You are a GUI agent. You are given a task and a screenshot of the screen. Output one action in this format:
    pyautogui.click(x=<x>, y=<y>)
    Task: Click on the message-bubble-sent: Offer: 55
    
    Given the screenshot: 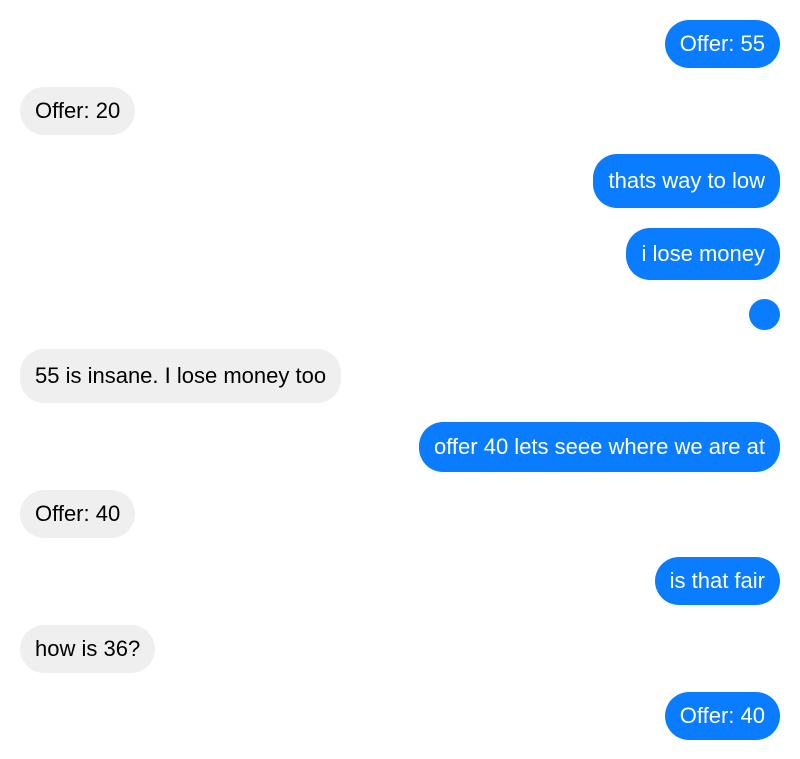 What is the action you would take?
    pyautogui.click(x=722, y=44)
    